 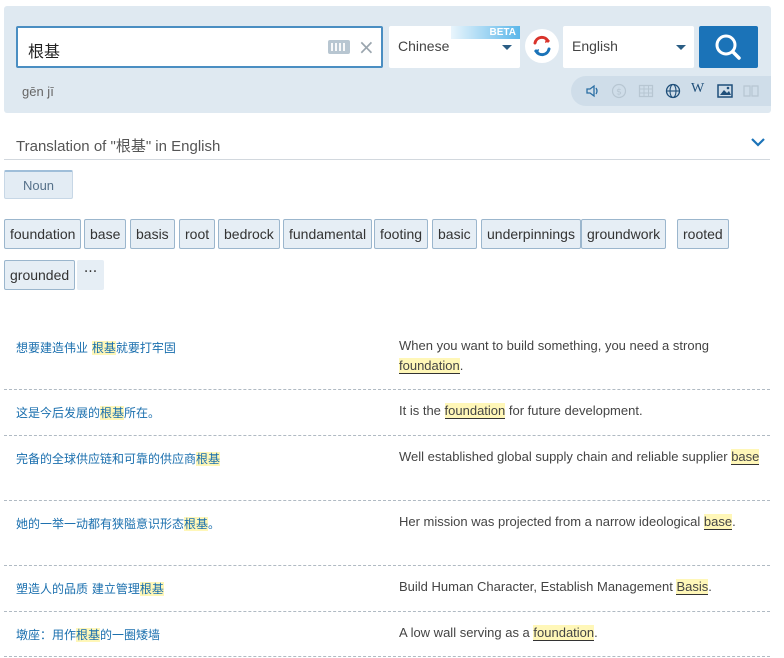 I want to click on tools-toolbar: $ W, so click(x=671, y=91).